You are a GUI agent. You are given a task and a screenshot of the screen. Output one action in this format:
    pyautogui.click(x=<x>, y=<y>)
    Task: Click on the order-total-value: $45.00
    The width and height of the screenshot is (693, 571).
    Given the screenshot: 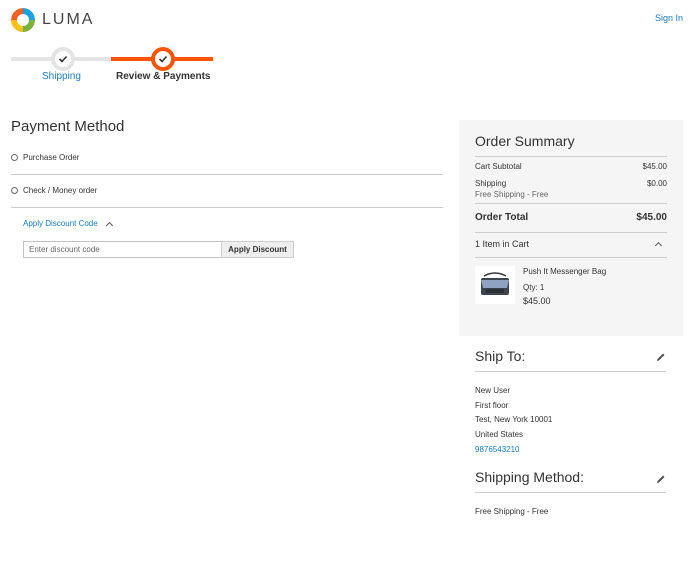 What is the action you would take?
    pyautogui.click(x=651, y=217)
    